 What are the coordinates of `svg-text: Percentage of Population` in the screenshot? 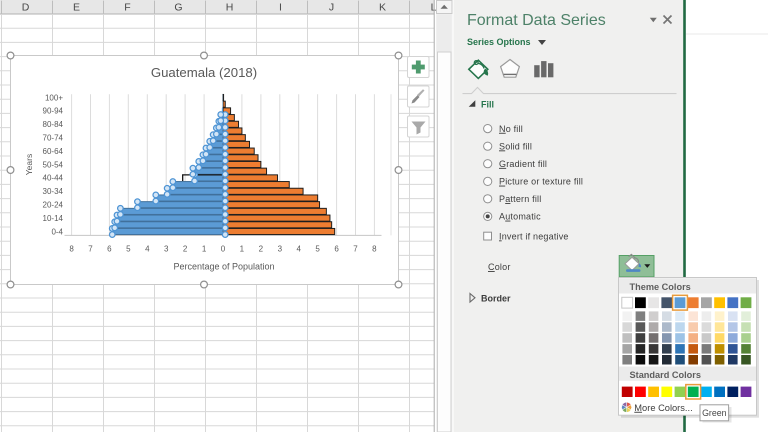 It's located at (223, 267).